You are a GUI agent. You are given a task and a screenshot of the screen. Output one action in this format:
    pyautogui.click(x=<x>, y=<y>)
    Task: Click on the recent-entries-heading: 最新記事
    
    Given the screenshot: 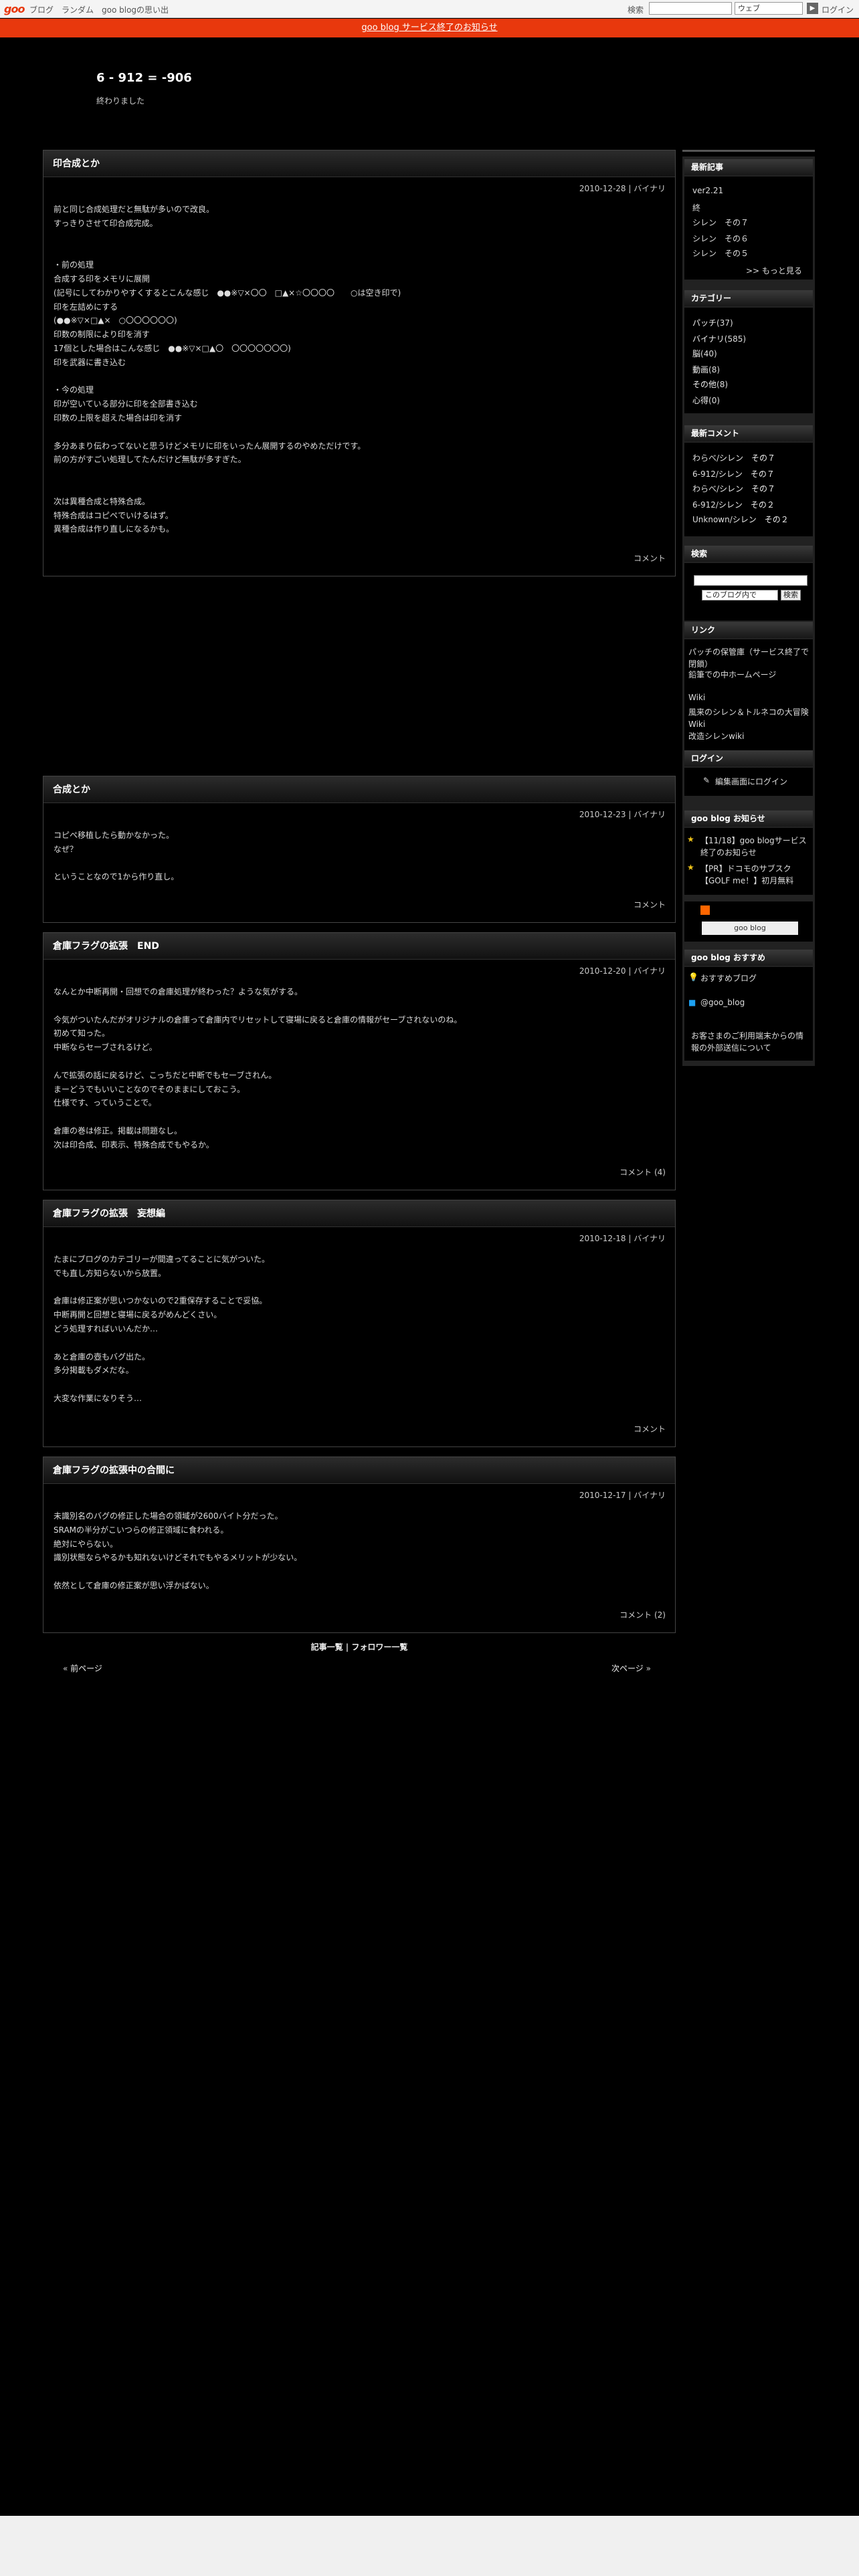 What is the action you would take?
    pyautogui.click(x=748, y=167)
    